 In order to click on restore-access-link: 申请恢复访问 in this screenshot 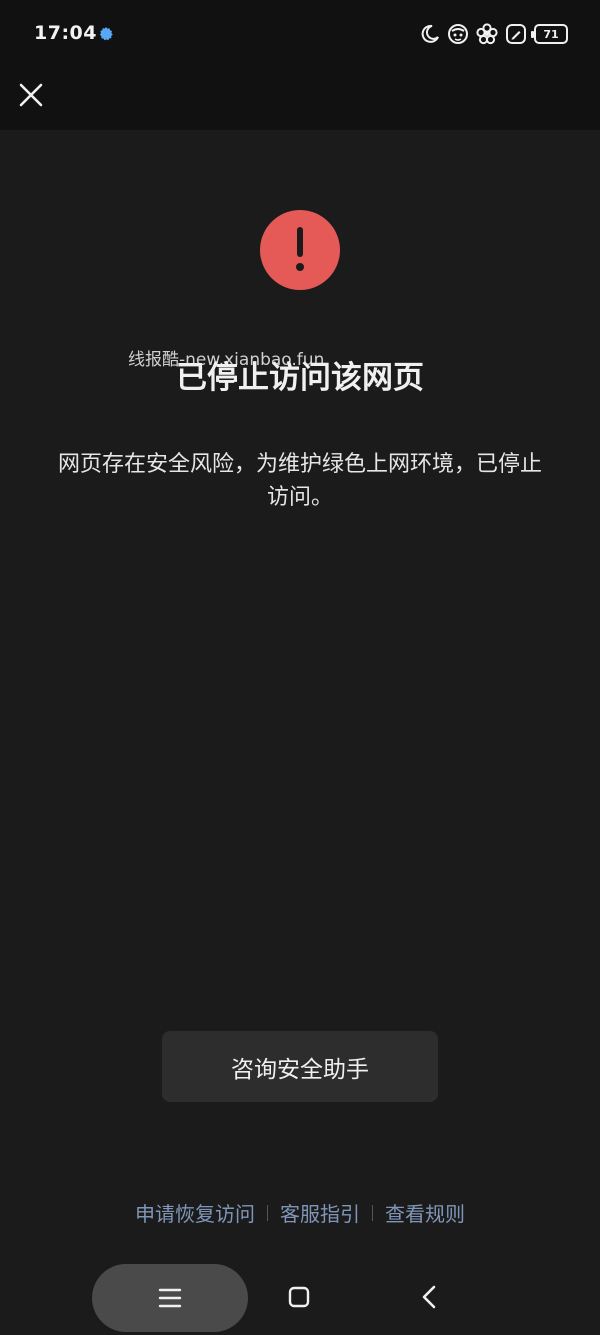, I will do `click(195, 1212)`.